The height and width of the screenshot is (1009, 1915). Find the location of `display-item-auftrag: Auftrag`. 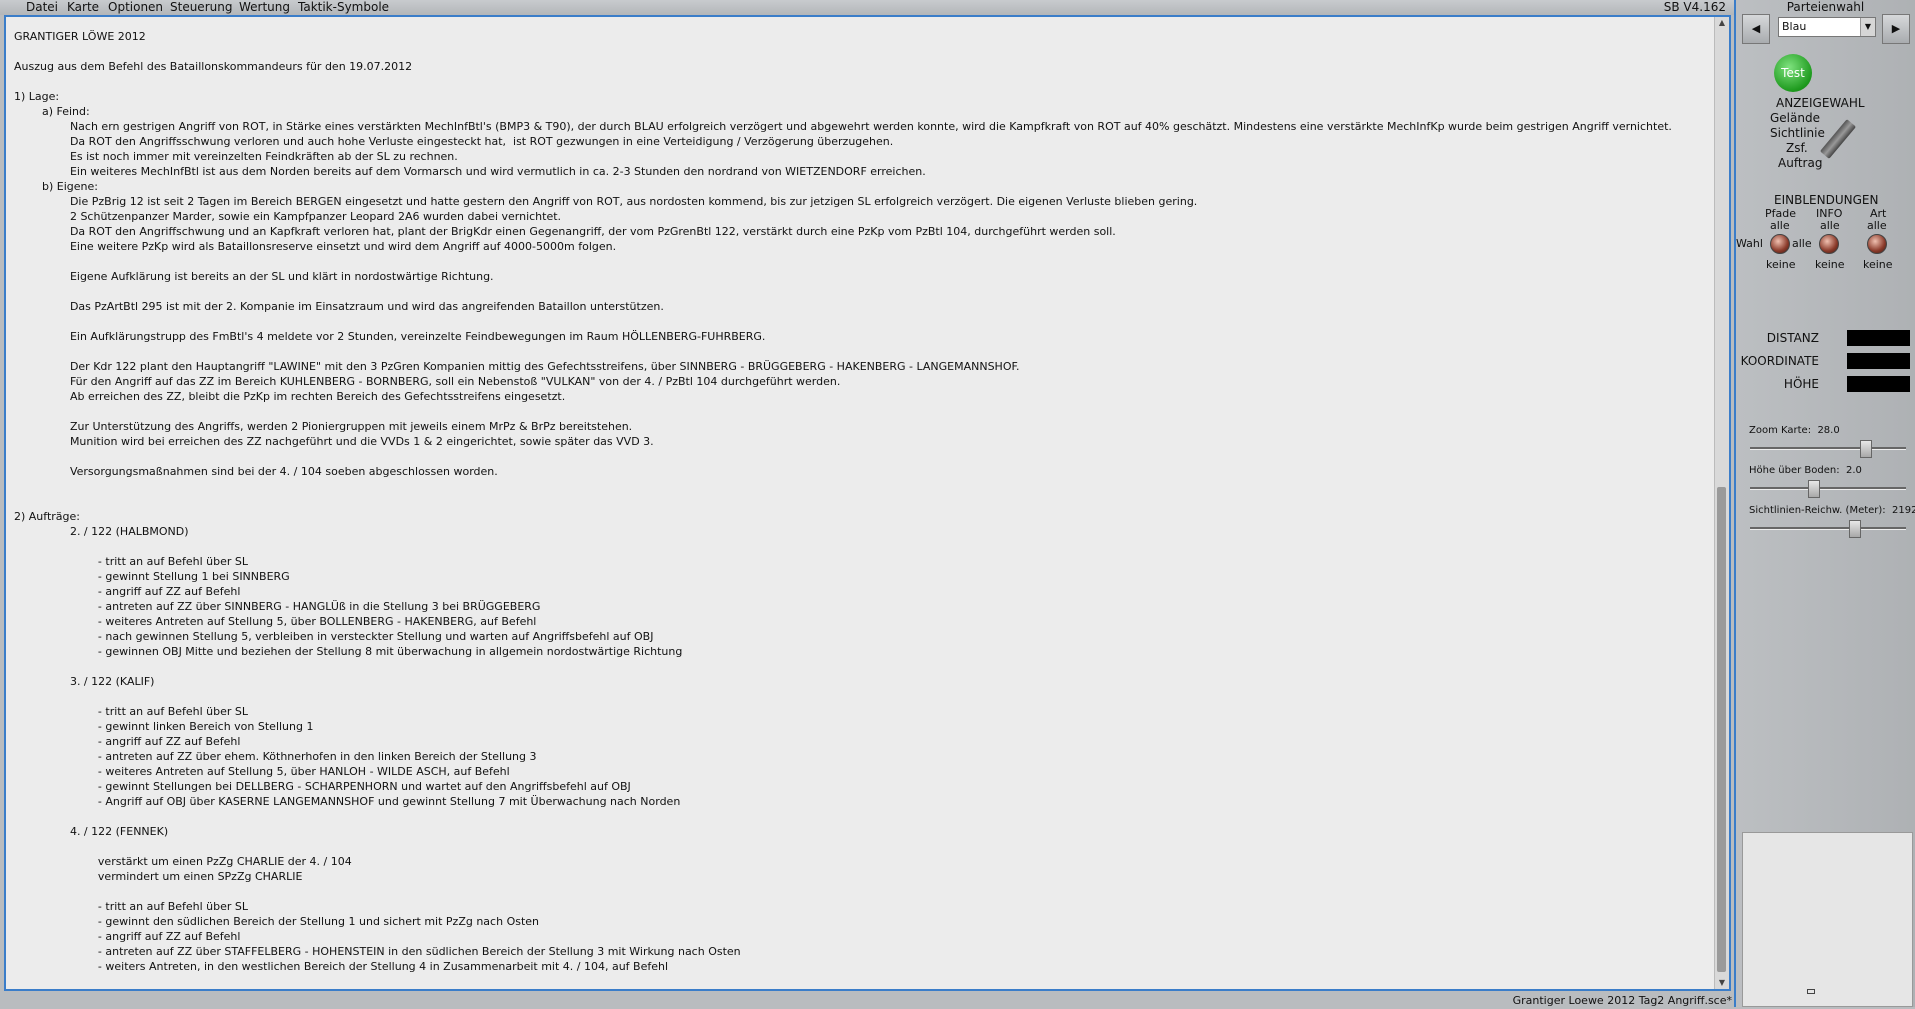

display-item-auftrag: Auftrag is located at coordinates (1800, 163).